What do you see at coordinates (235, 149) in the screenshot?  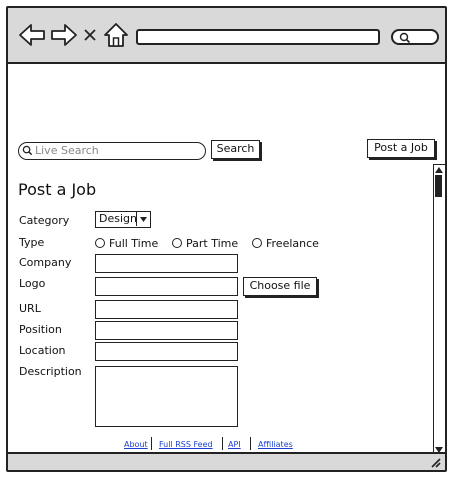 I see `search-button: Search` at bounding box center [235, 149].